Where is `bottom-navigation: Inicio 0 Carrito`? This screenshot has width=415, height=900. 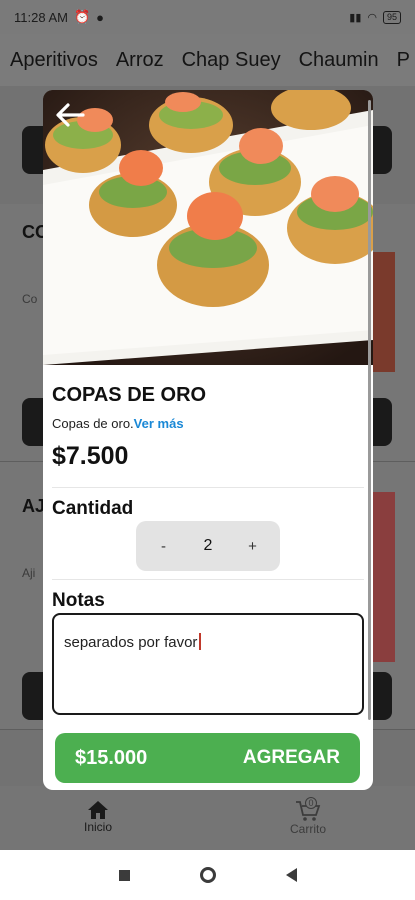 bottom-navigation: Inicio 0 Carrito is located at coordinates (207, 818).